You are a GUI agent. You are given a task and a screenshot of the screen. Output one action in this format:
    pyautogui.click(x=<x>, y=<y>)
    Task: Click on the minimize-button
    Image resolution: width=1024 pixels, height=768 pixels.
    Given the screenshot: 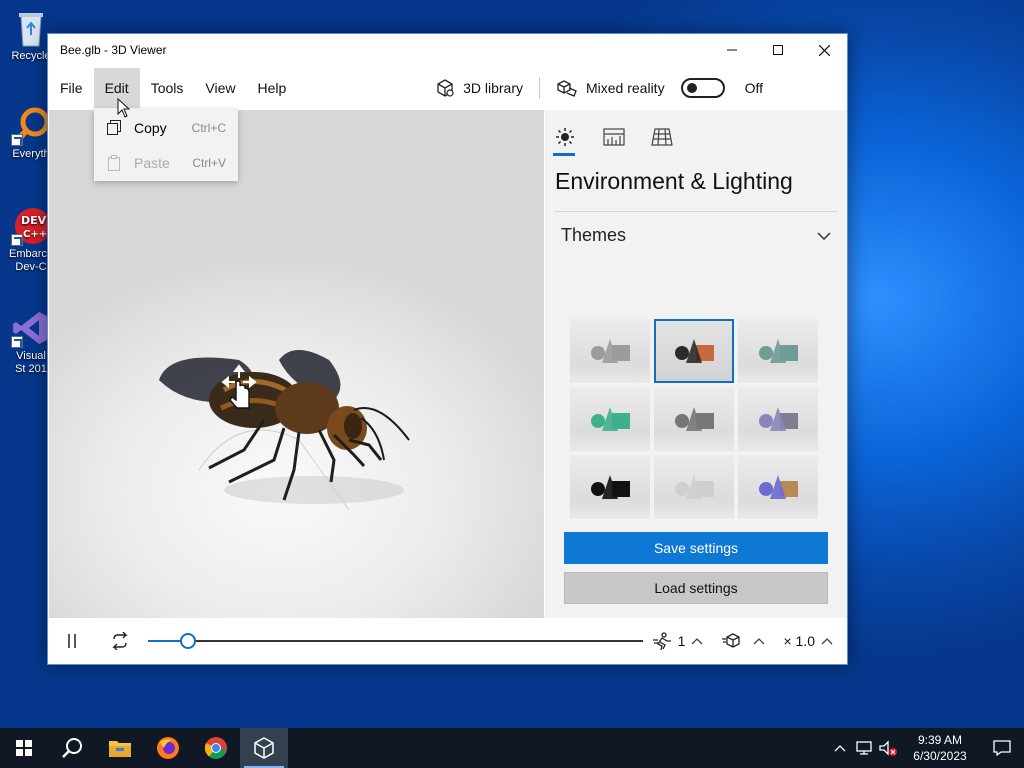 What is the action you would take?
    pyautogui.click(x=732, y=50)
    